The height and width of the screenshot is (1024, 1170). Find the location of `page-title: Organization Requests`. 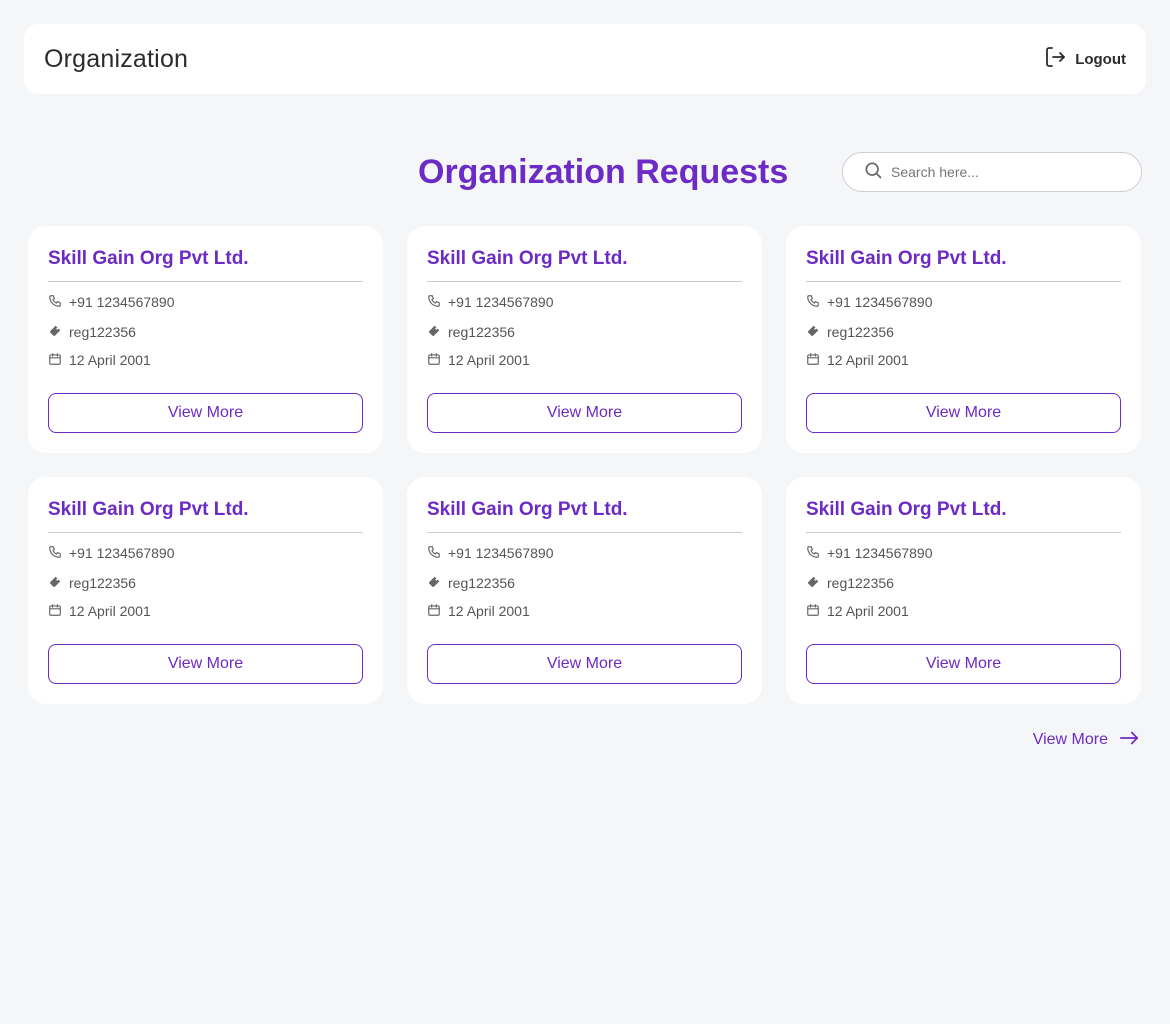

page-title: Organization Requests is located at coordinates (603, 172).